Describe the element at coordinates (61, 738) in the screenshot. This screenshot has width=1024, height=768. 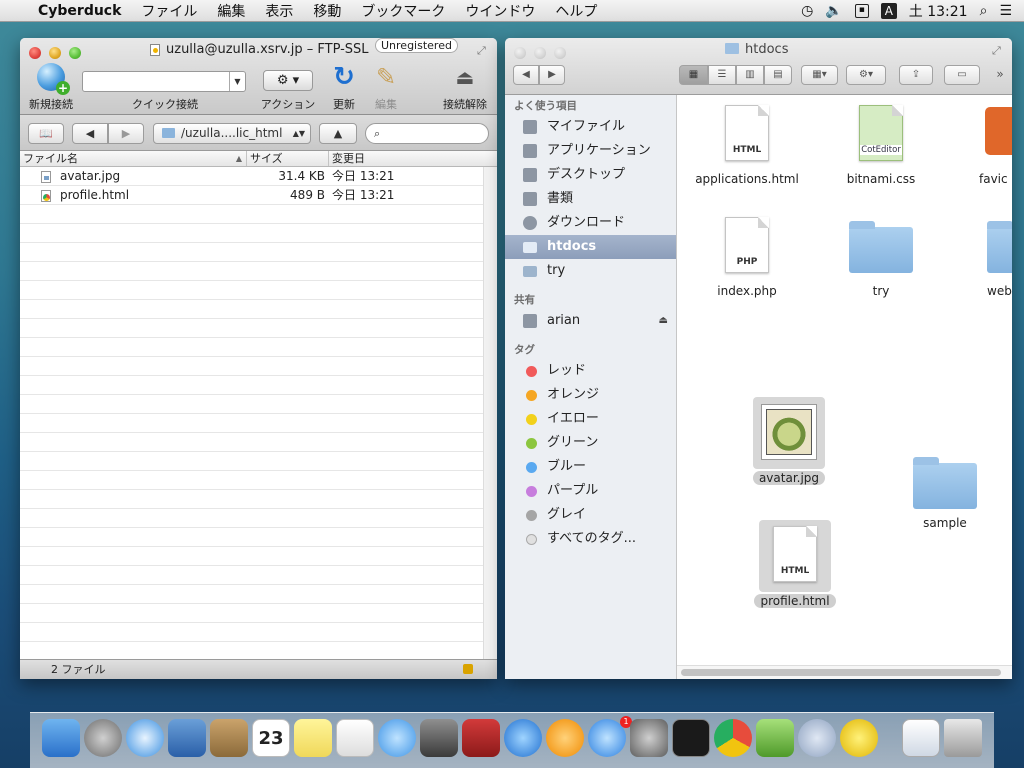
I see `finder-icon` at that location.